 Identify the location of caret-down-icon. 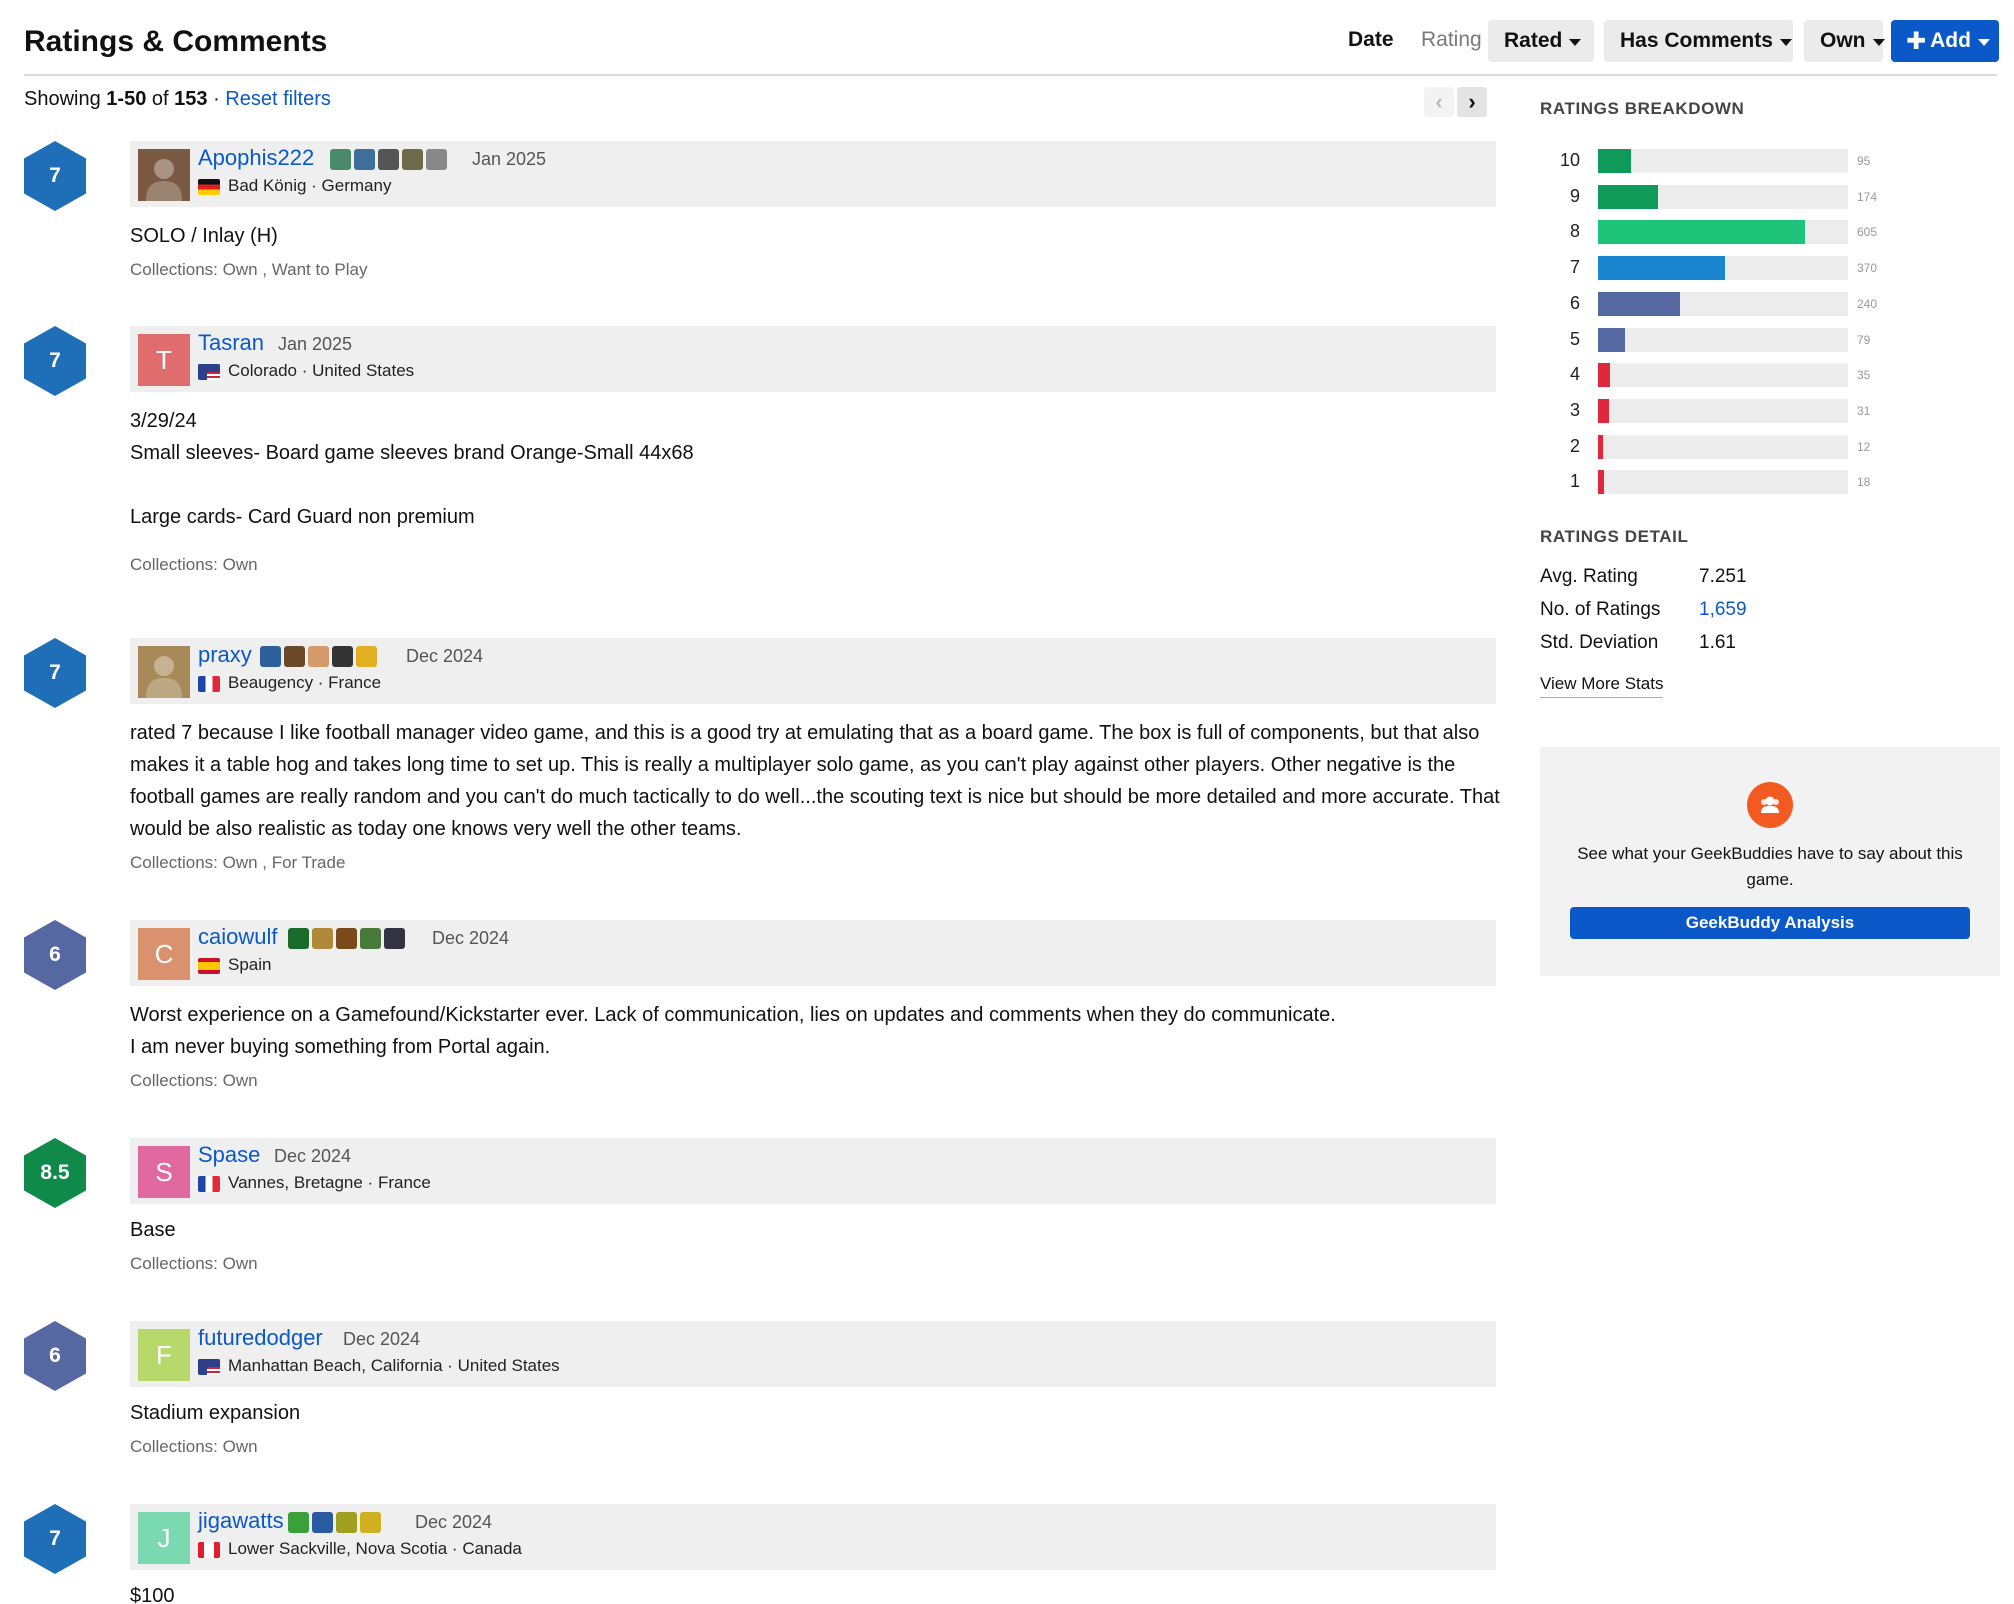
(1878, 42).